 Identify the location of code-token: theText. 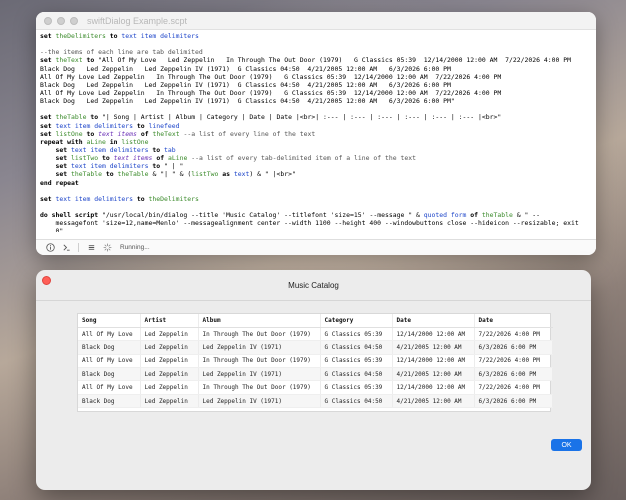
(166, 133).